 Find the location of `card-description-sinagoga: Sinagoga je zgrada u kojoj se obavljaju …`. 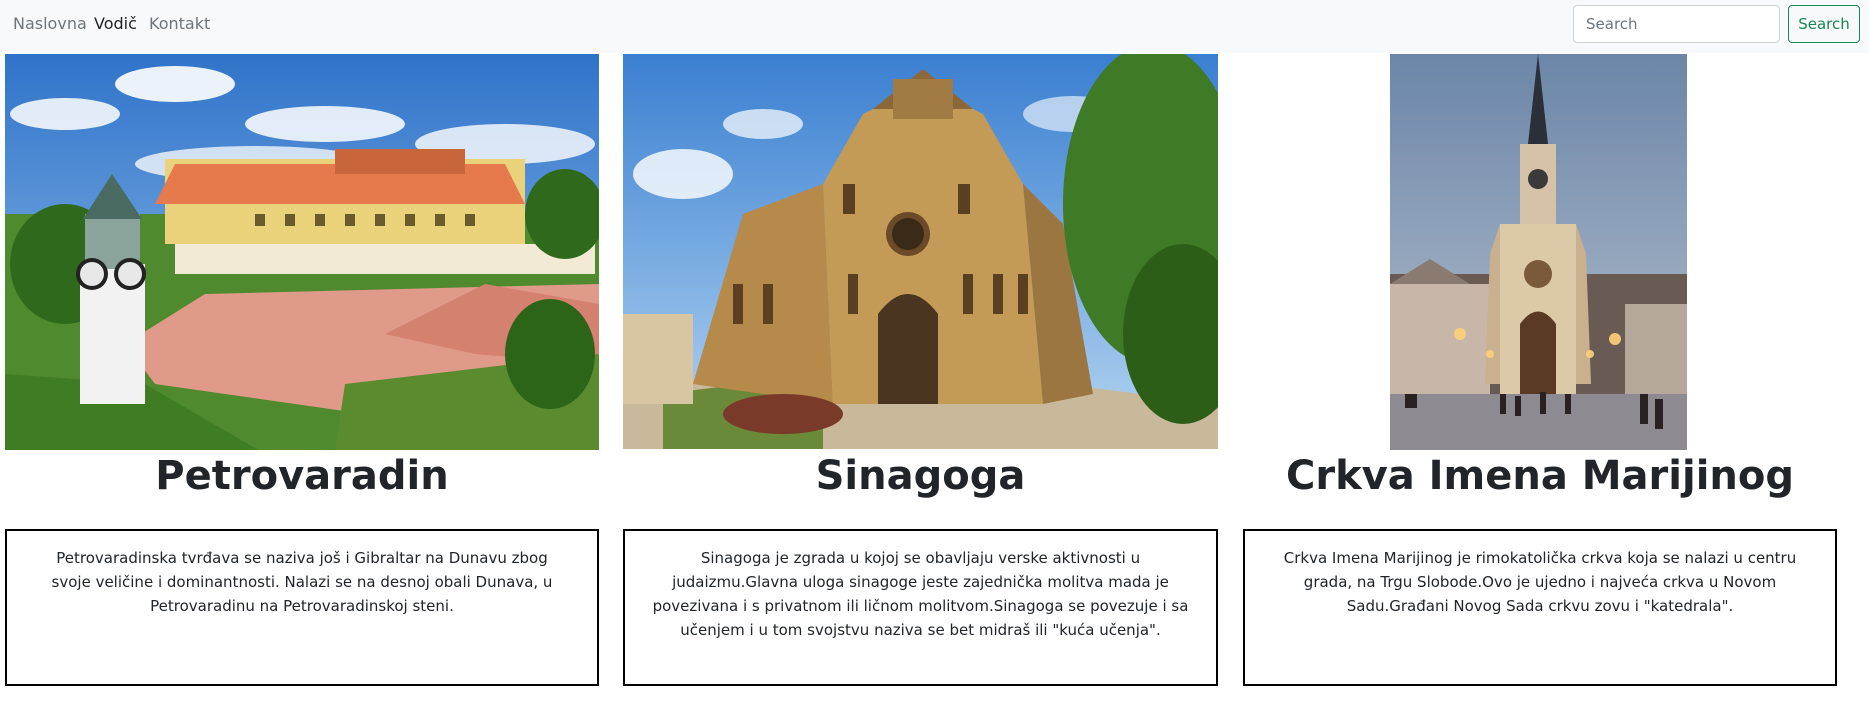

card-description-sinagoga: Sinagoga je zgrada u kojoj se obavljaju … is located at coordinates (920, 607).